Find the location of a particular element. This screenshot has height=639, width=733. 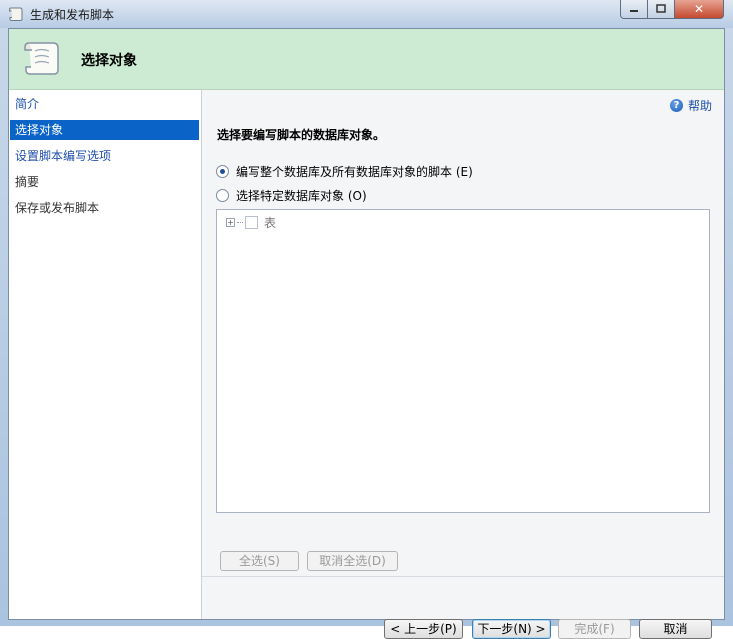

tree-node-label: 表 is located at coordinates (270, 223).